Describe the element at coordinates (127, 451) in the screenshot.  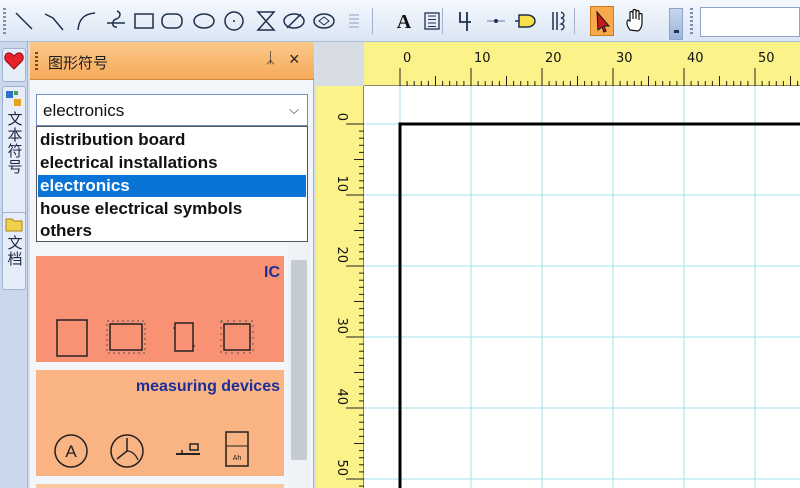
I see `meter-clock-icon` at that location.